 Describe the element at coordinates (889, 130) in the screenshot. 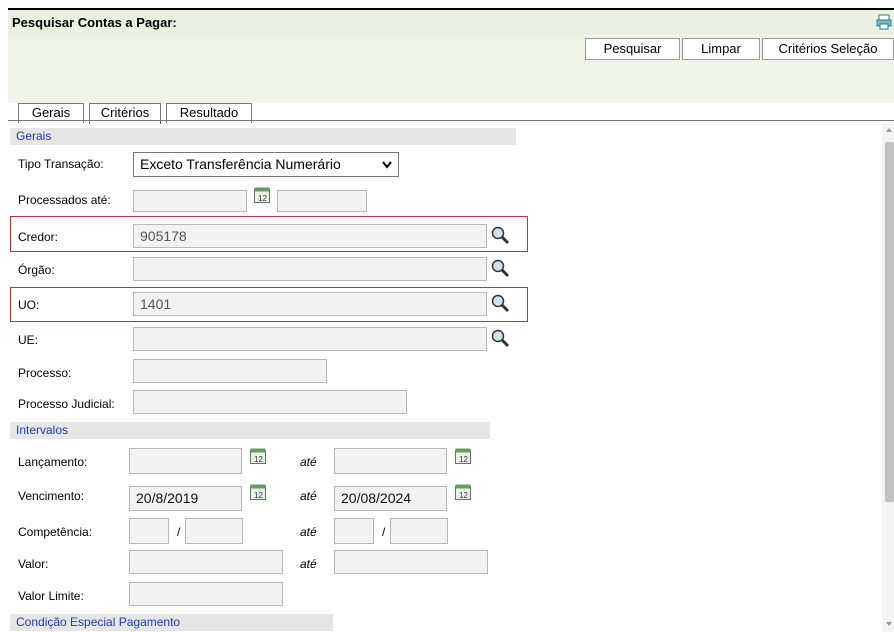

I see `scroll-up-icon` at that location.